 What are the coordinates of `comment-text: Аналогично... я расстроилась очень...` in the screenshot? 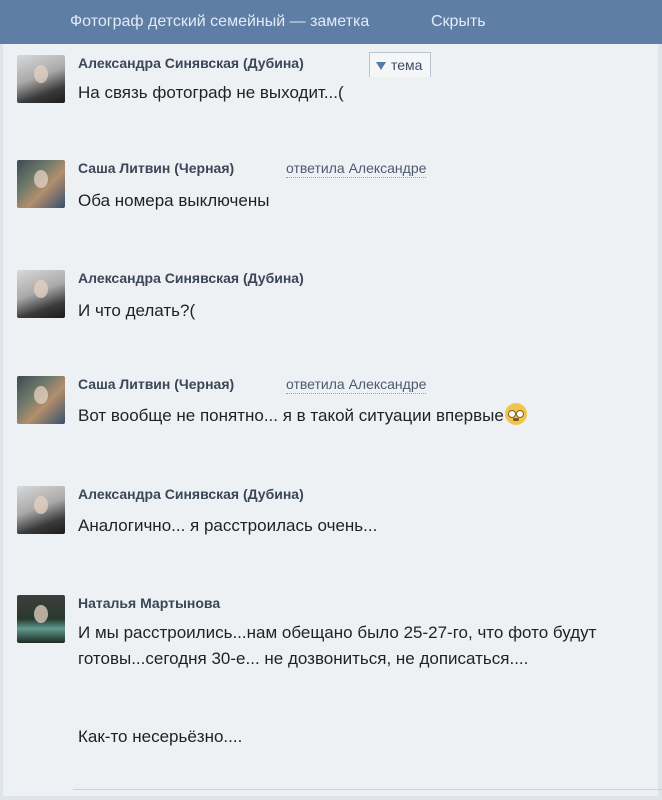 It's located at (228, 525).